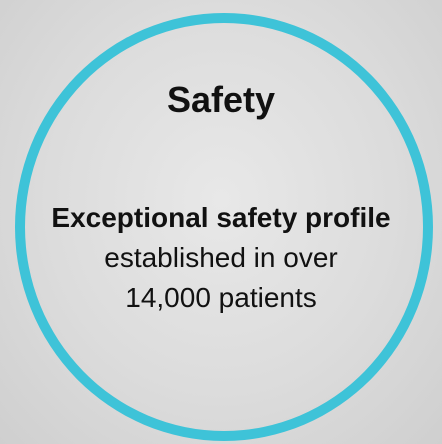 This screenshot has height=444, width=442. What do you see at coordinates (221, 297) in the screenshot?
I see `description-line-3: 14,000 patients` at bounding box center [221, 297].